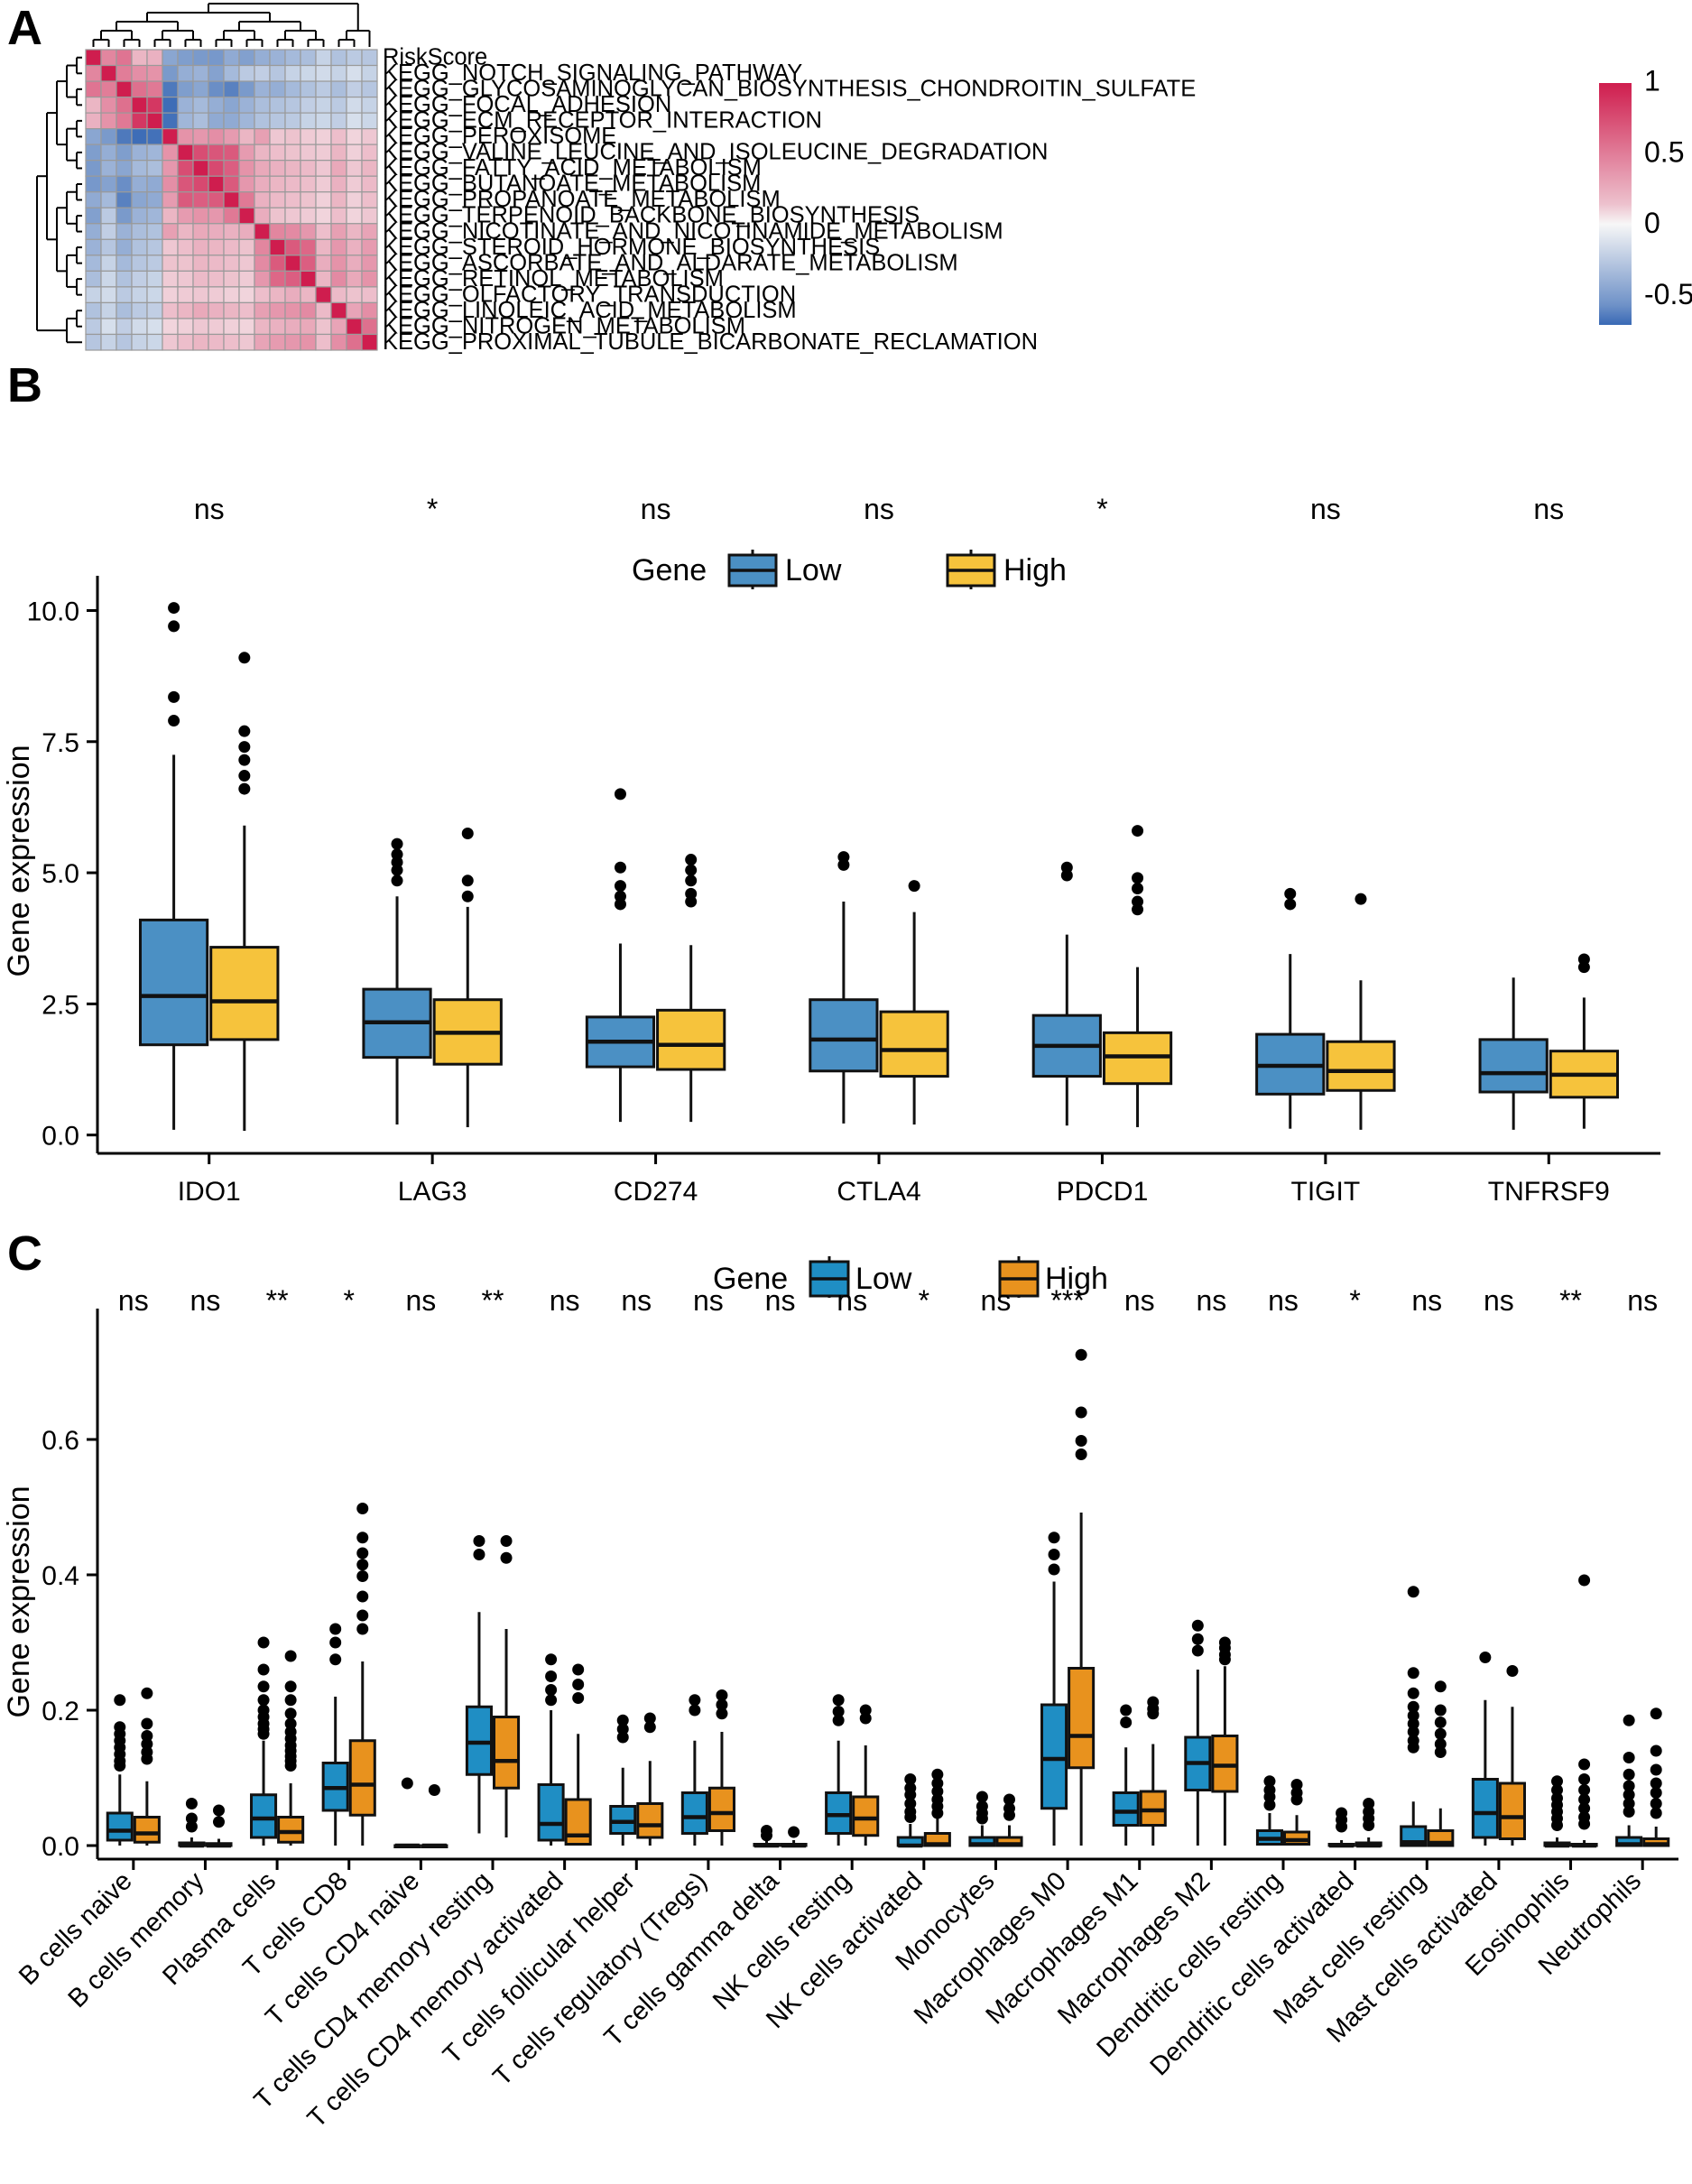 The height and width of the screenshot is (2184, 1692). What do you see at coordinates (60, 1137) in the screenshot?
I see `y-tick-label: 0.0` at bounding box center [60, 1137].